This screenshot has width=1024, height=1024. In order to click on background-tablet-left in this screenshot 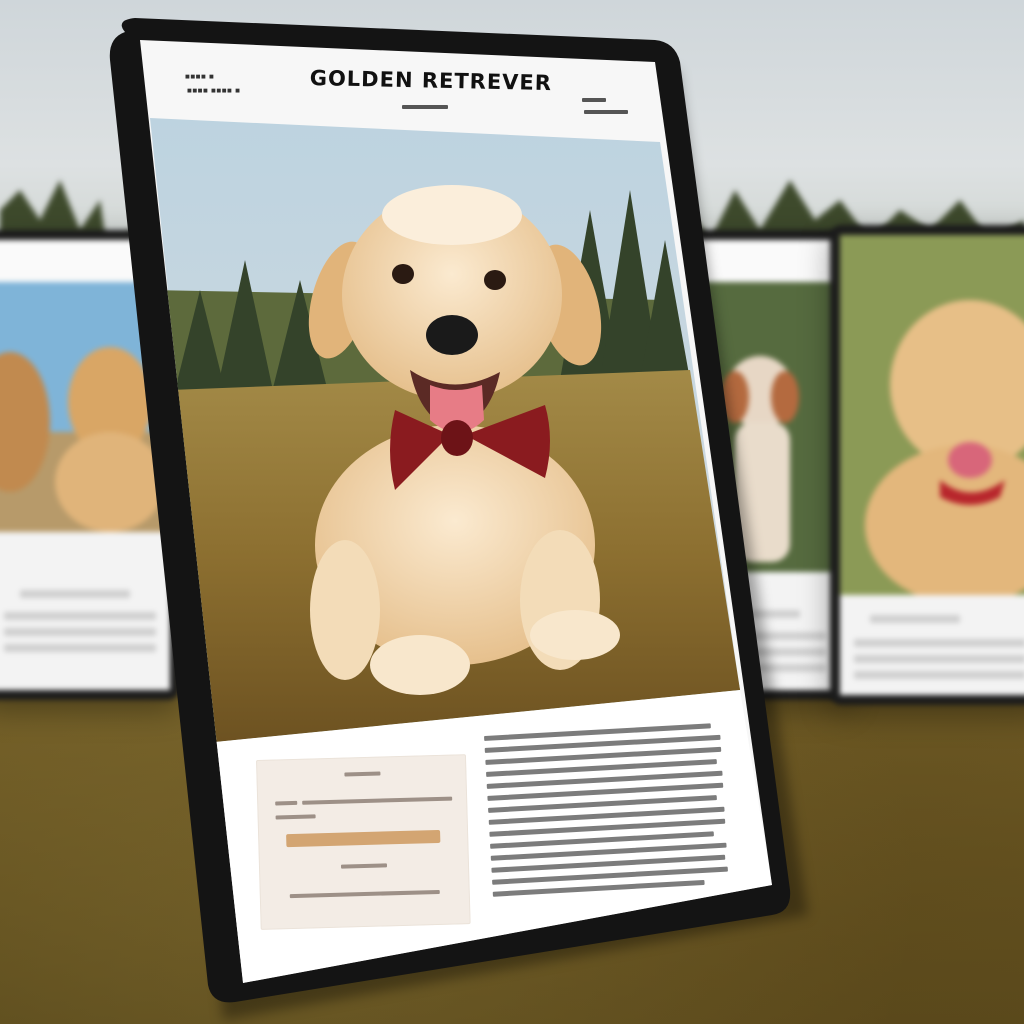, I will do `click(90, 465)`.